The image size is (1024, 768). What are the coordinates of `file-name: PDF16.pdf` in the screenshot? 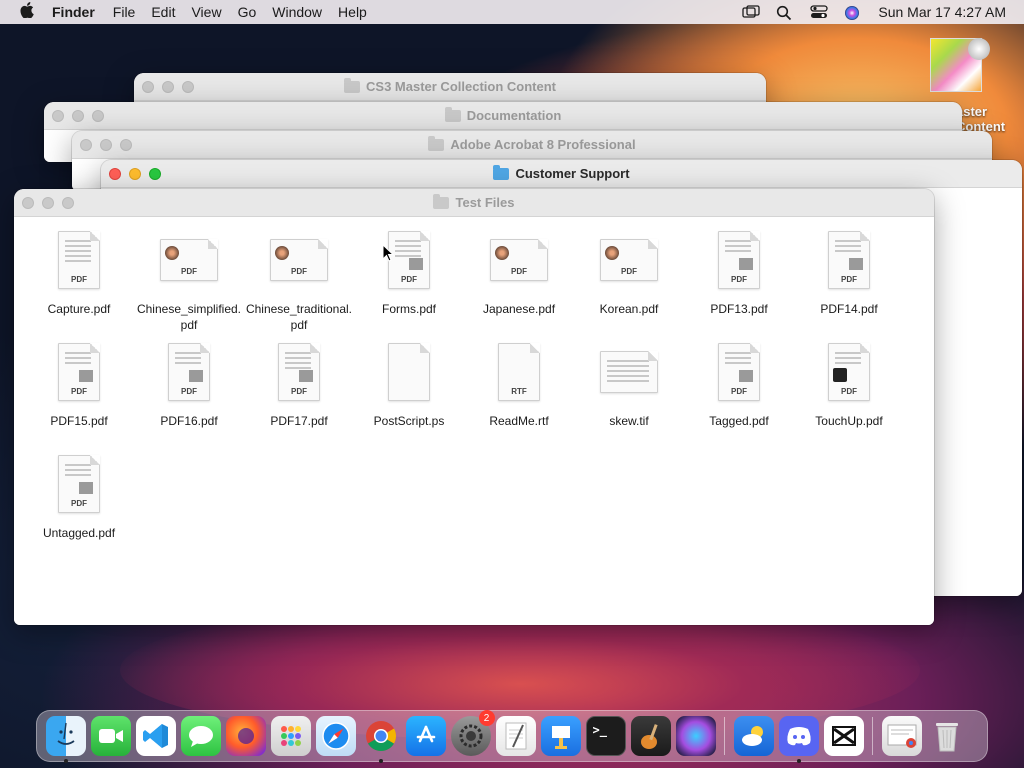 It's located at (189, 421).